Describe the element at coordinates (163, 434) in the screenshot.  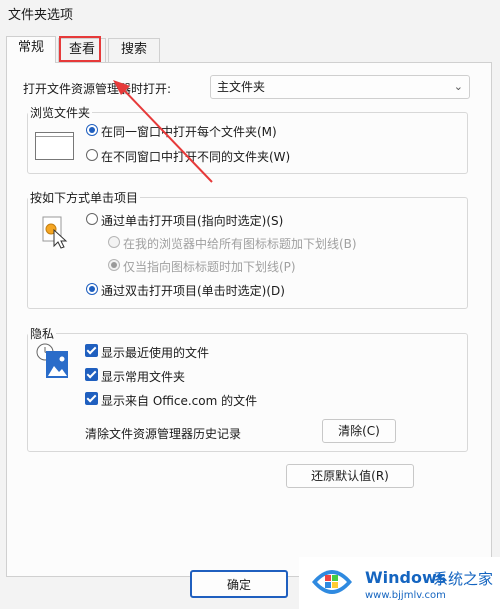
I see `clear-history-label: 清除文件资源管理器历史记录` at that location.